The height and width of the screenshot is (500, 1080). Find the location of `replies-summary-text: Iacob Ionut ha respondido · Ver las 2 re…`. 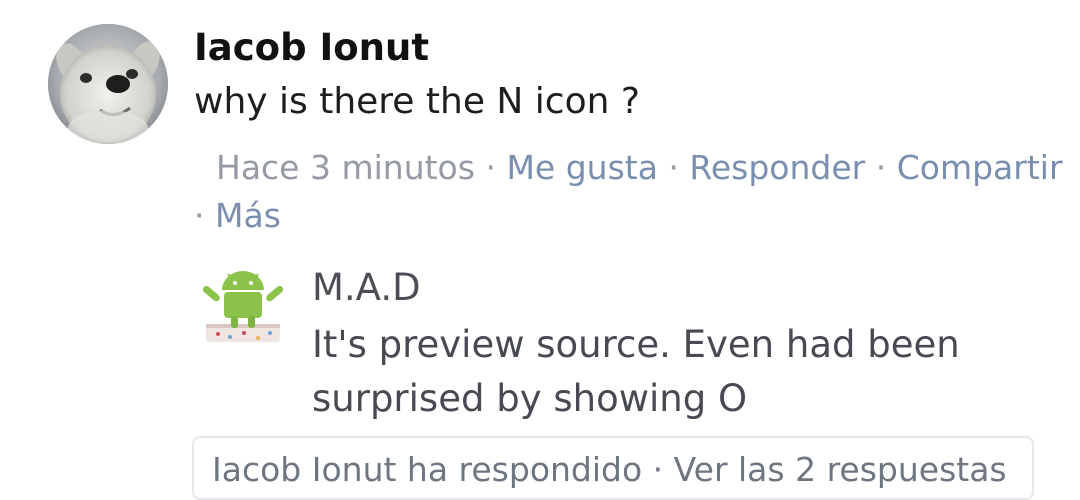

replies-summary-text: Iacob Ionut ha respondido · Ver las 2 re… is located at coordinates (609, 469).